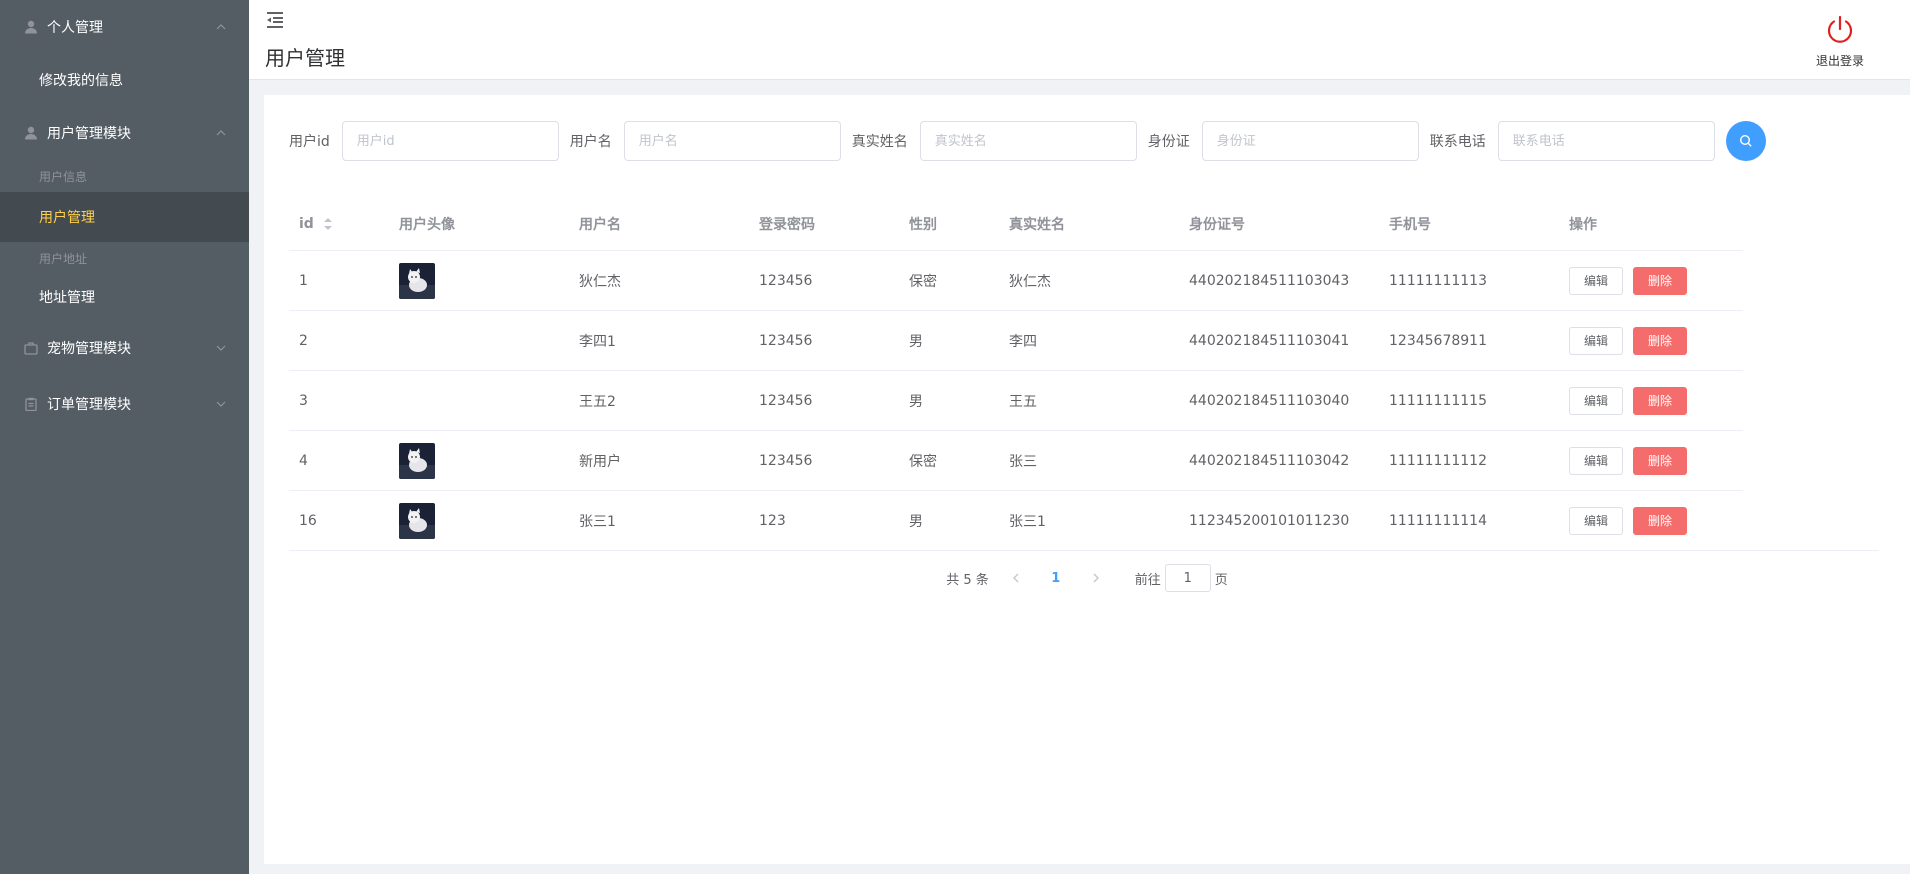  What do you see at coordinates (339, 224) in the screenshot?
I see `column-header-id: id` at bounding box center [339, 224].